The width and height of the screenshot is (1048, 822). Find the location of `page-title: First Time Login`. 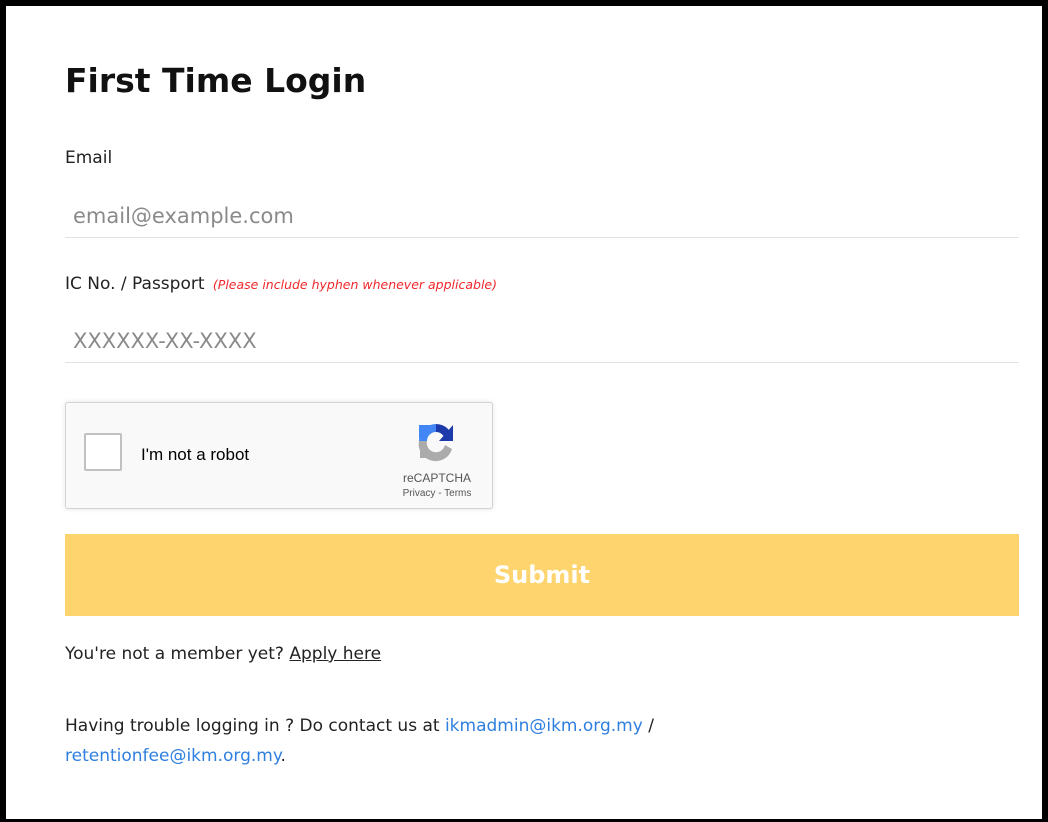

page-title: First Time Login is located at coordinates (216, 80).